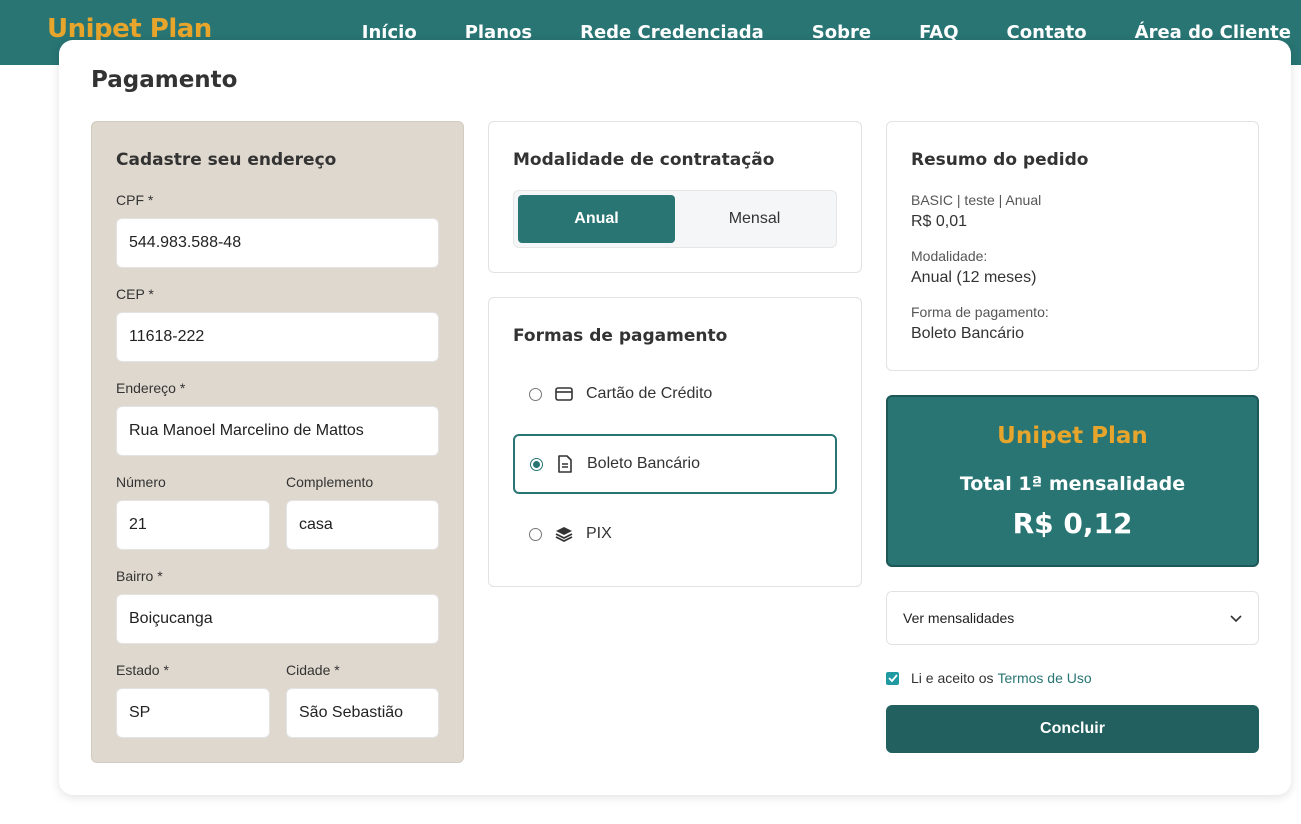 This screenshot has width=1301, height=824. What do you see at coordinates (1072, 618) in the screenshot?
I see `ver-mensalidades-dropdown: Ver mensalidades` at bounding box center [1072, 618].